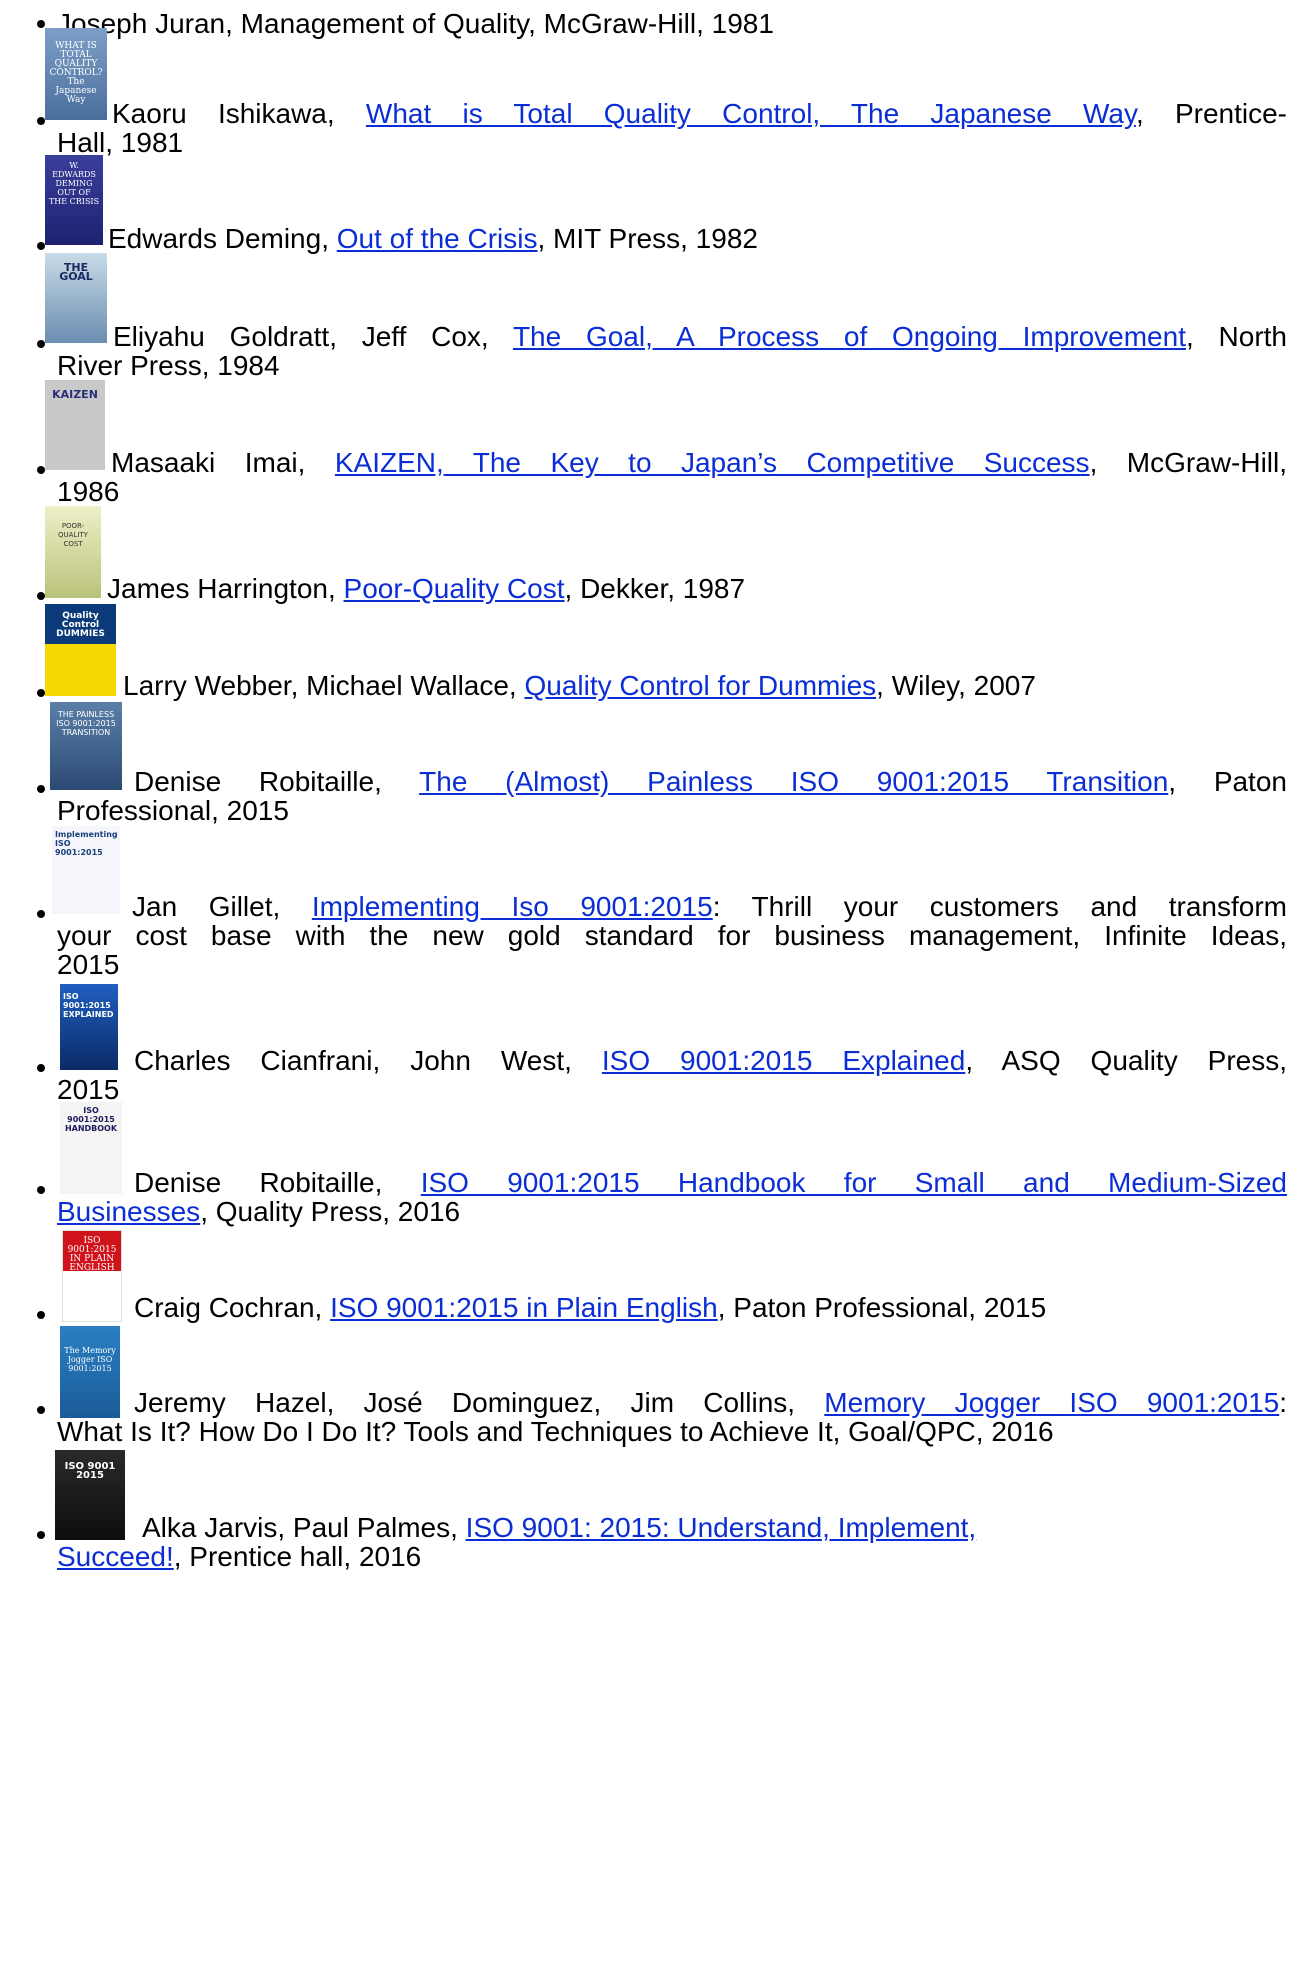 The width and height of the screenshot is (1299, 1979). I want to click on book-cover-painless: THE PAINLESS ISO 9001:2015 TRANSITION, so click(86, 746).